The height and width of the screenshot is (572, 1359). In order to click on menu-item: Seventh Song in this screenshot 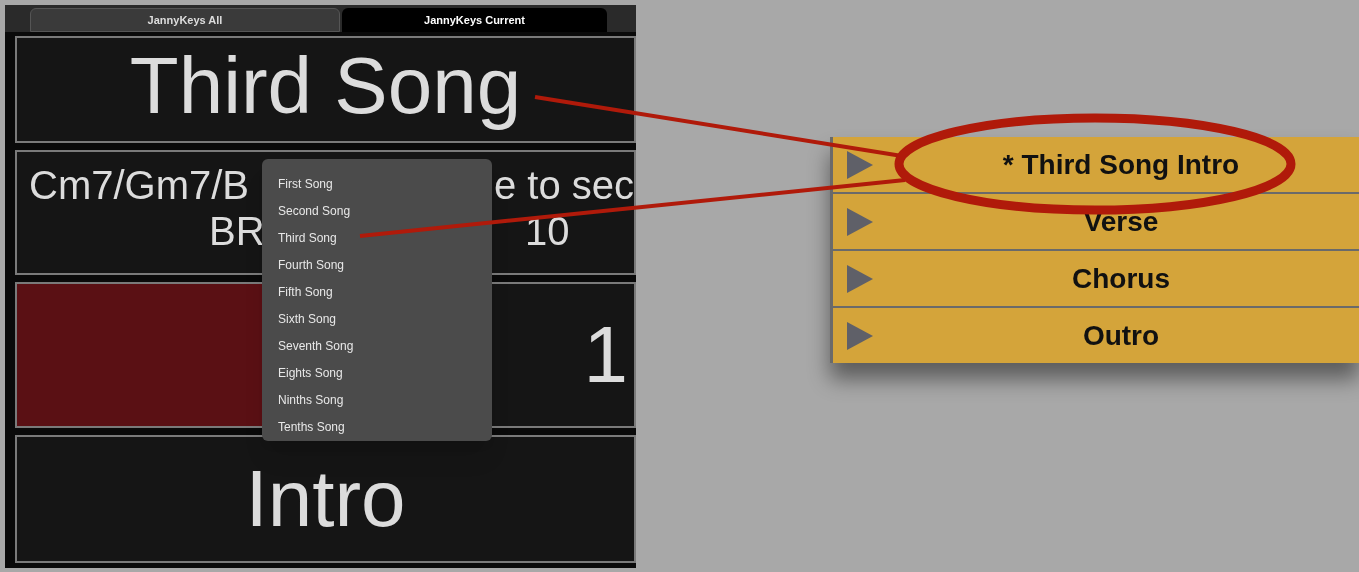, I will do `click(385, 346)`.